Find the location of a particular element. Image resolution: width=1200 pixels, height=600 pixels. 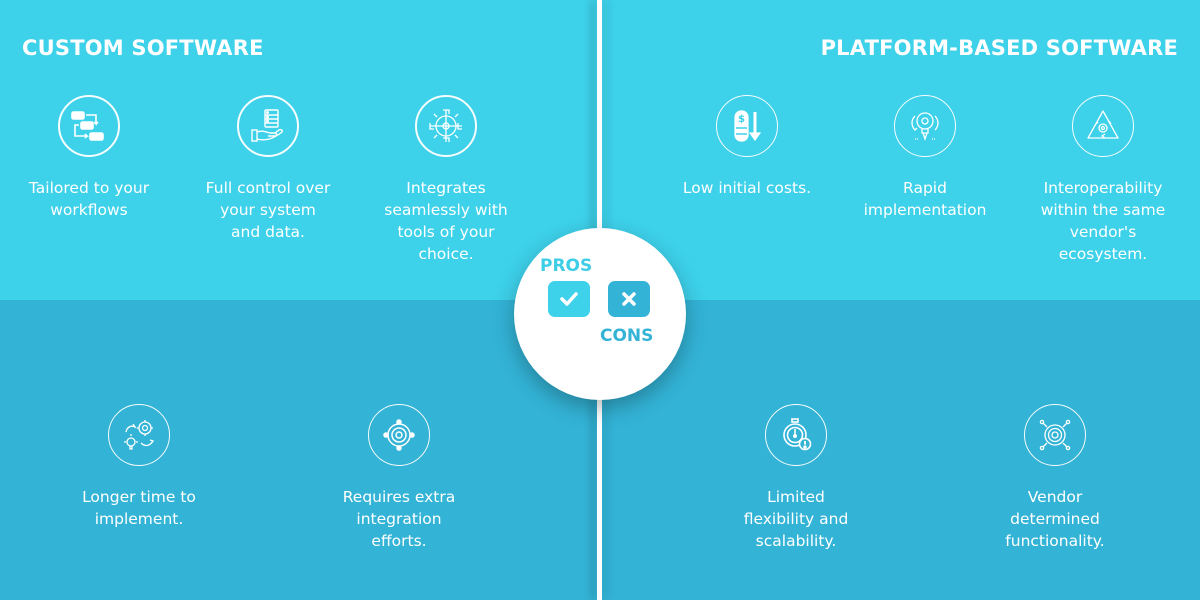

item-label: Requires extra integration efforts. is located at coordinates (399, 519).